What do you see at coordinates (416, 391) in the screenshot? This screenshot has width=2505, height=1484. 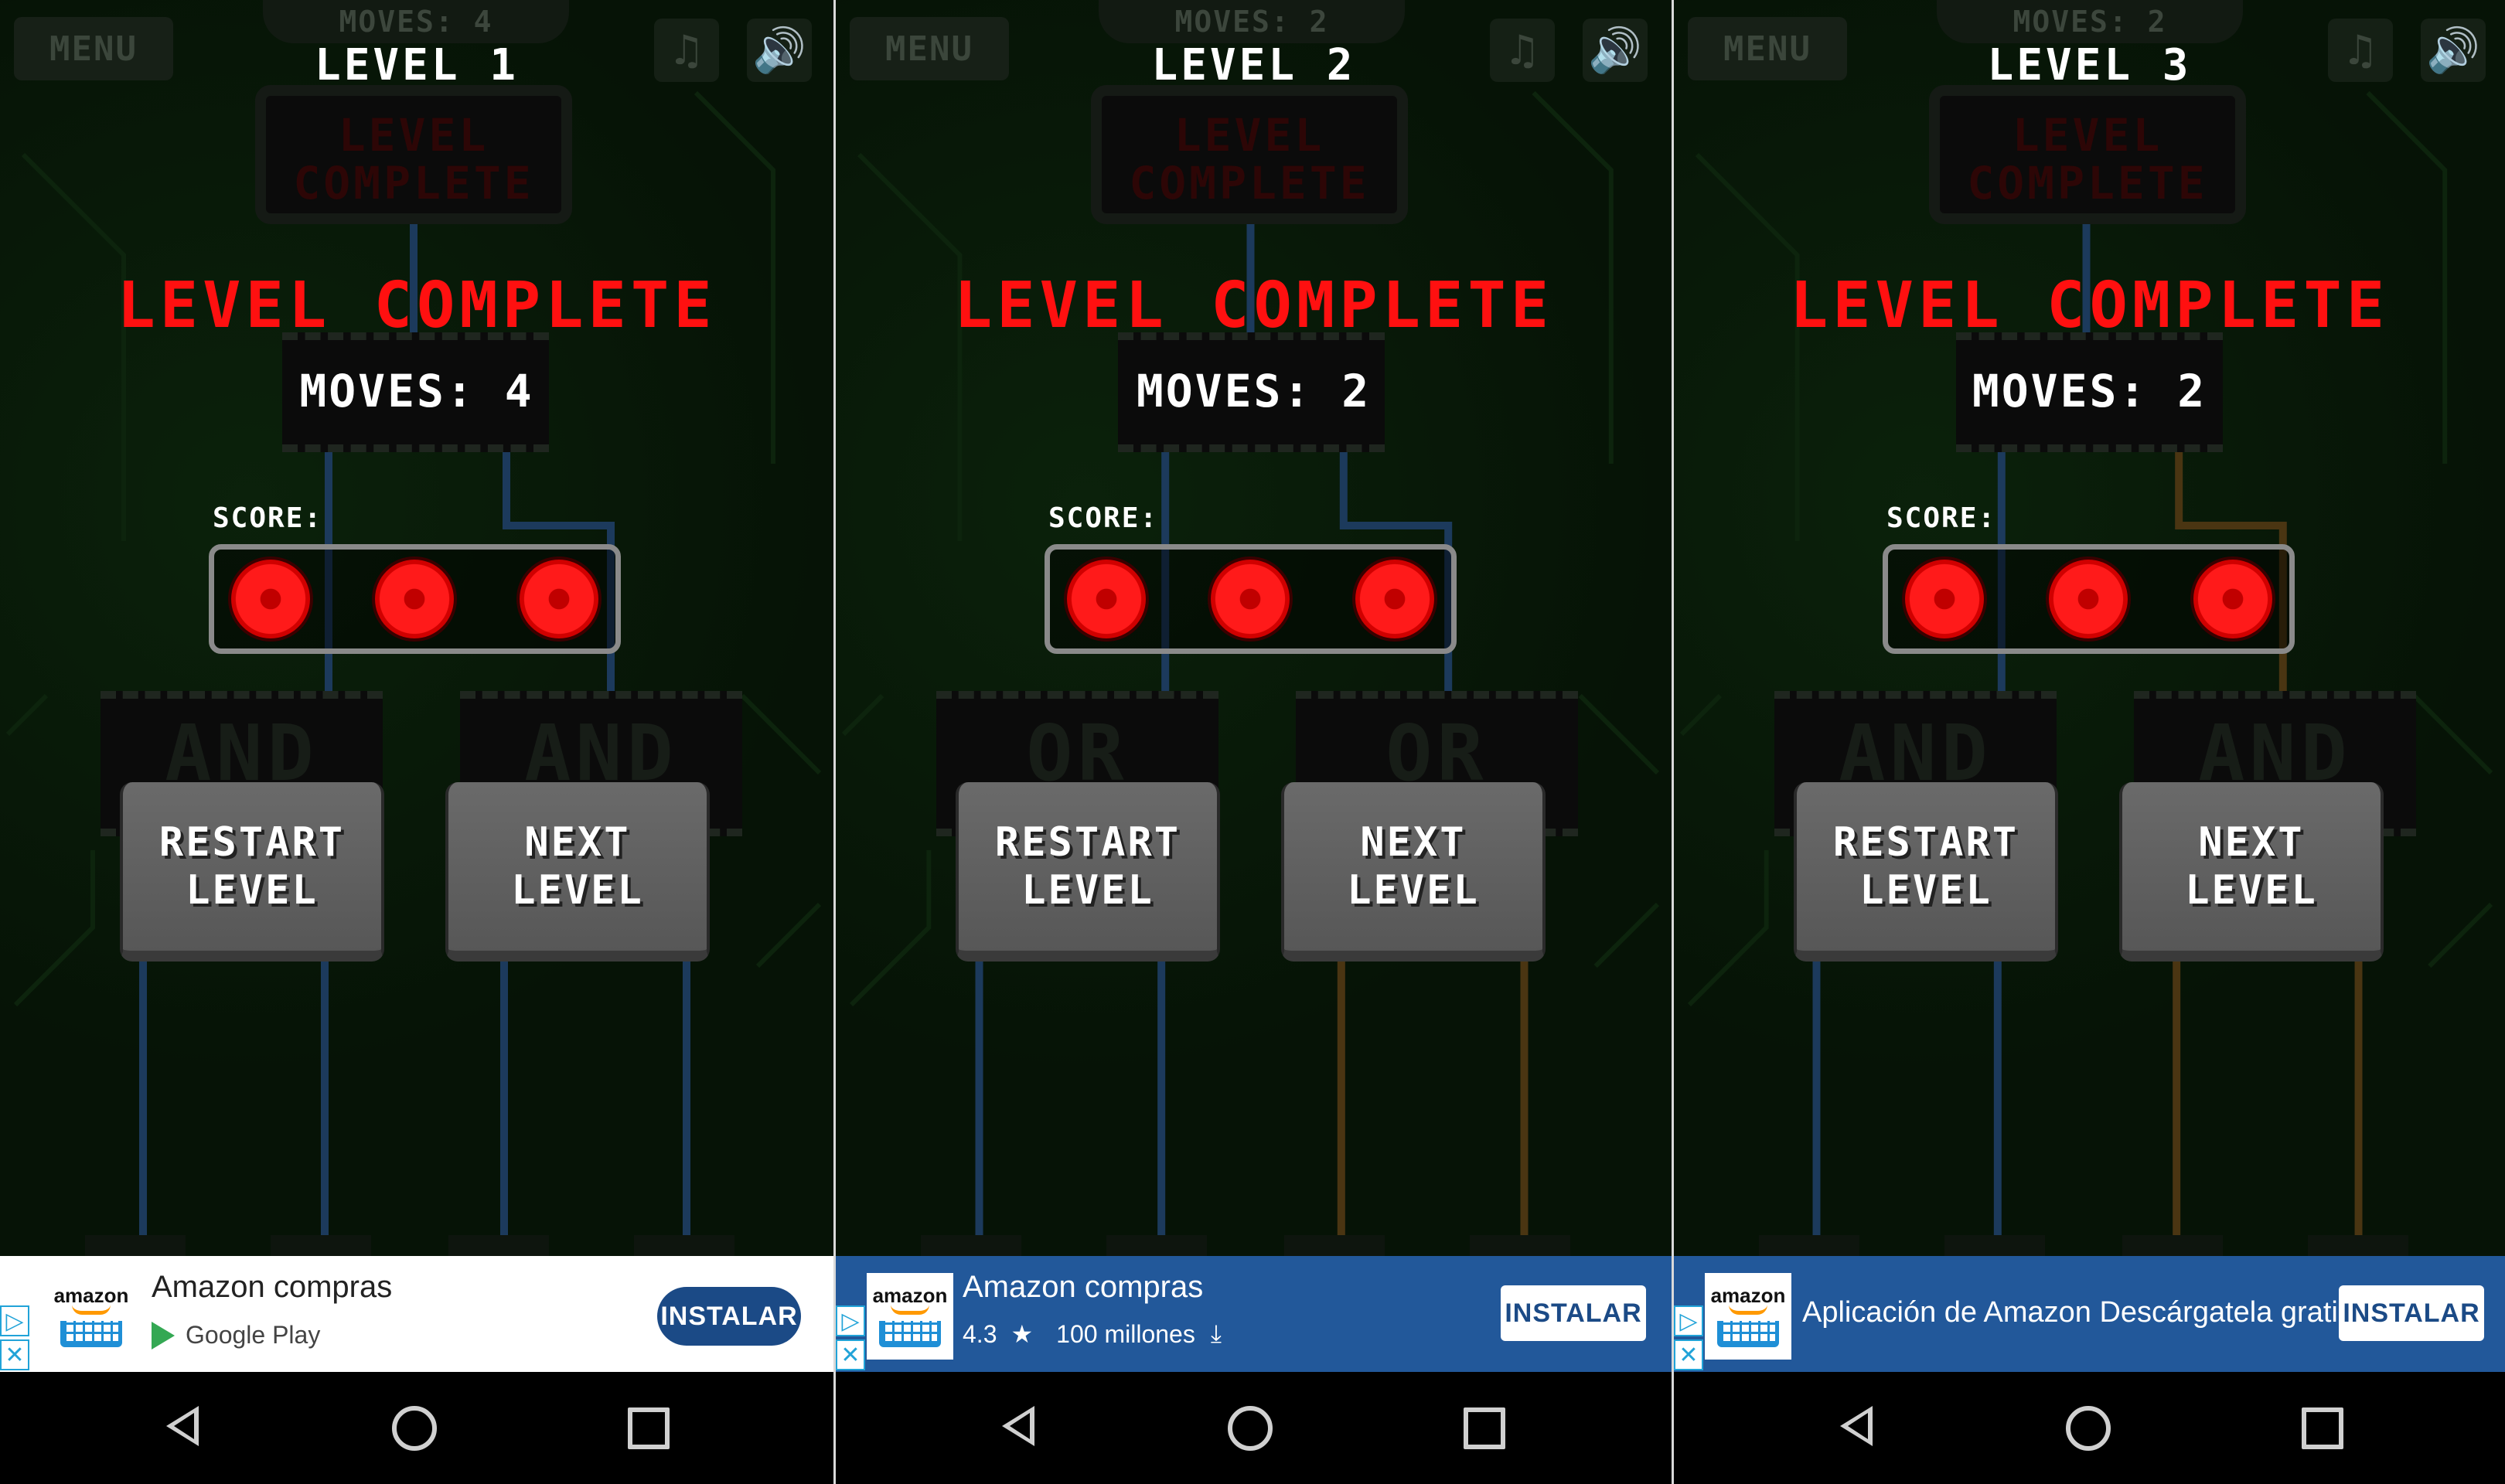 I see `moves-count: MOVES: 4` at bounding box center [416, 391].